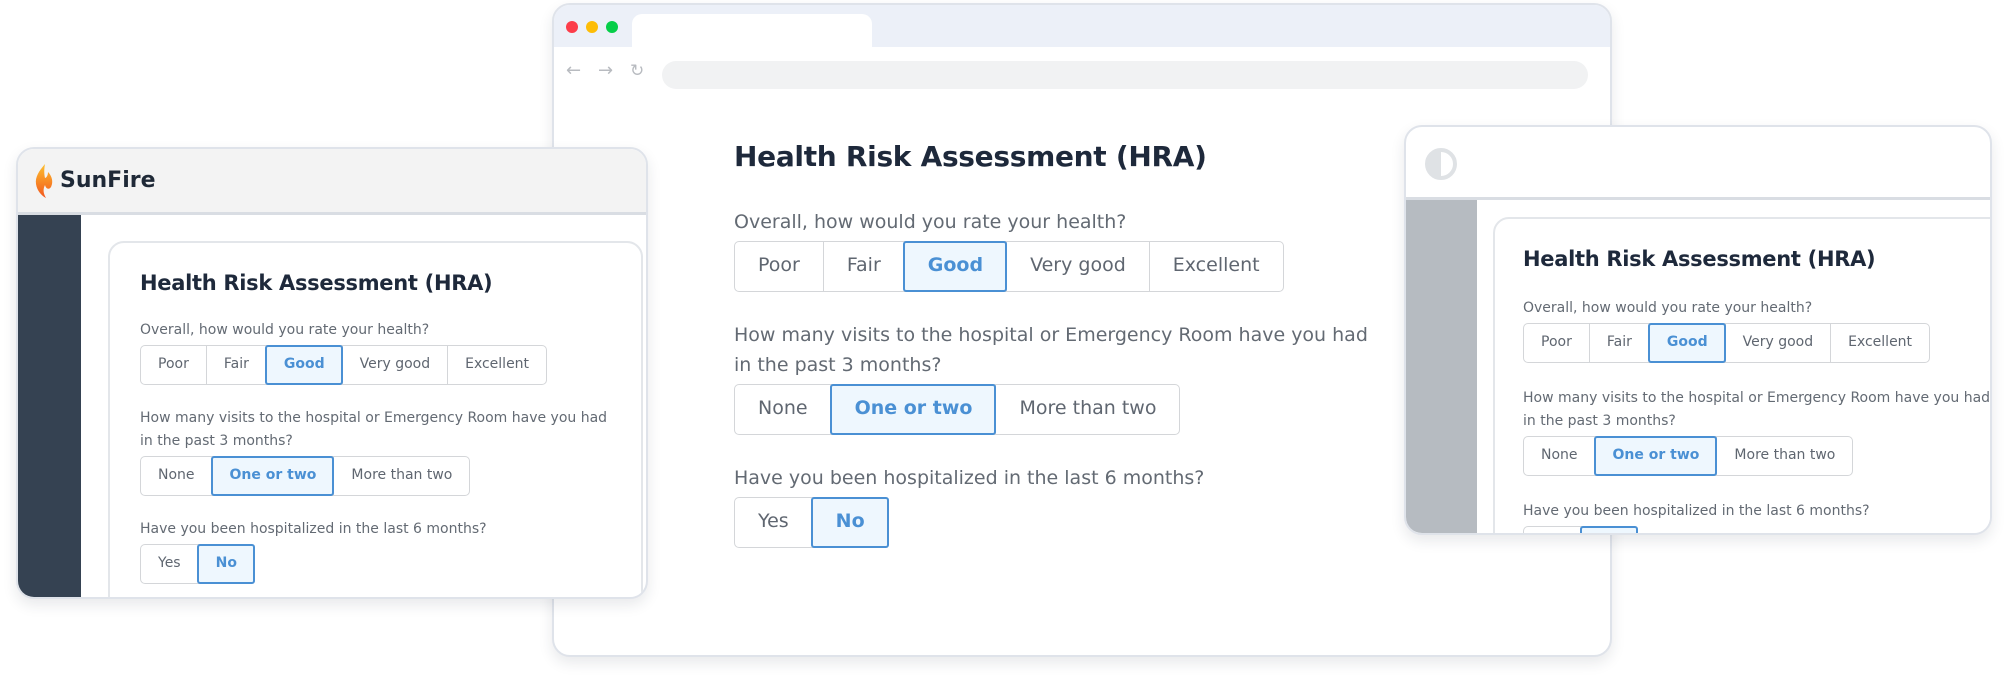 This screenshot has height=679, width=2008. Describe the element at coordinates (592, 27) in the screenshot. I see `minimize-window-button` at that location.